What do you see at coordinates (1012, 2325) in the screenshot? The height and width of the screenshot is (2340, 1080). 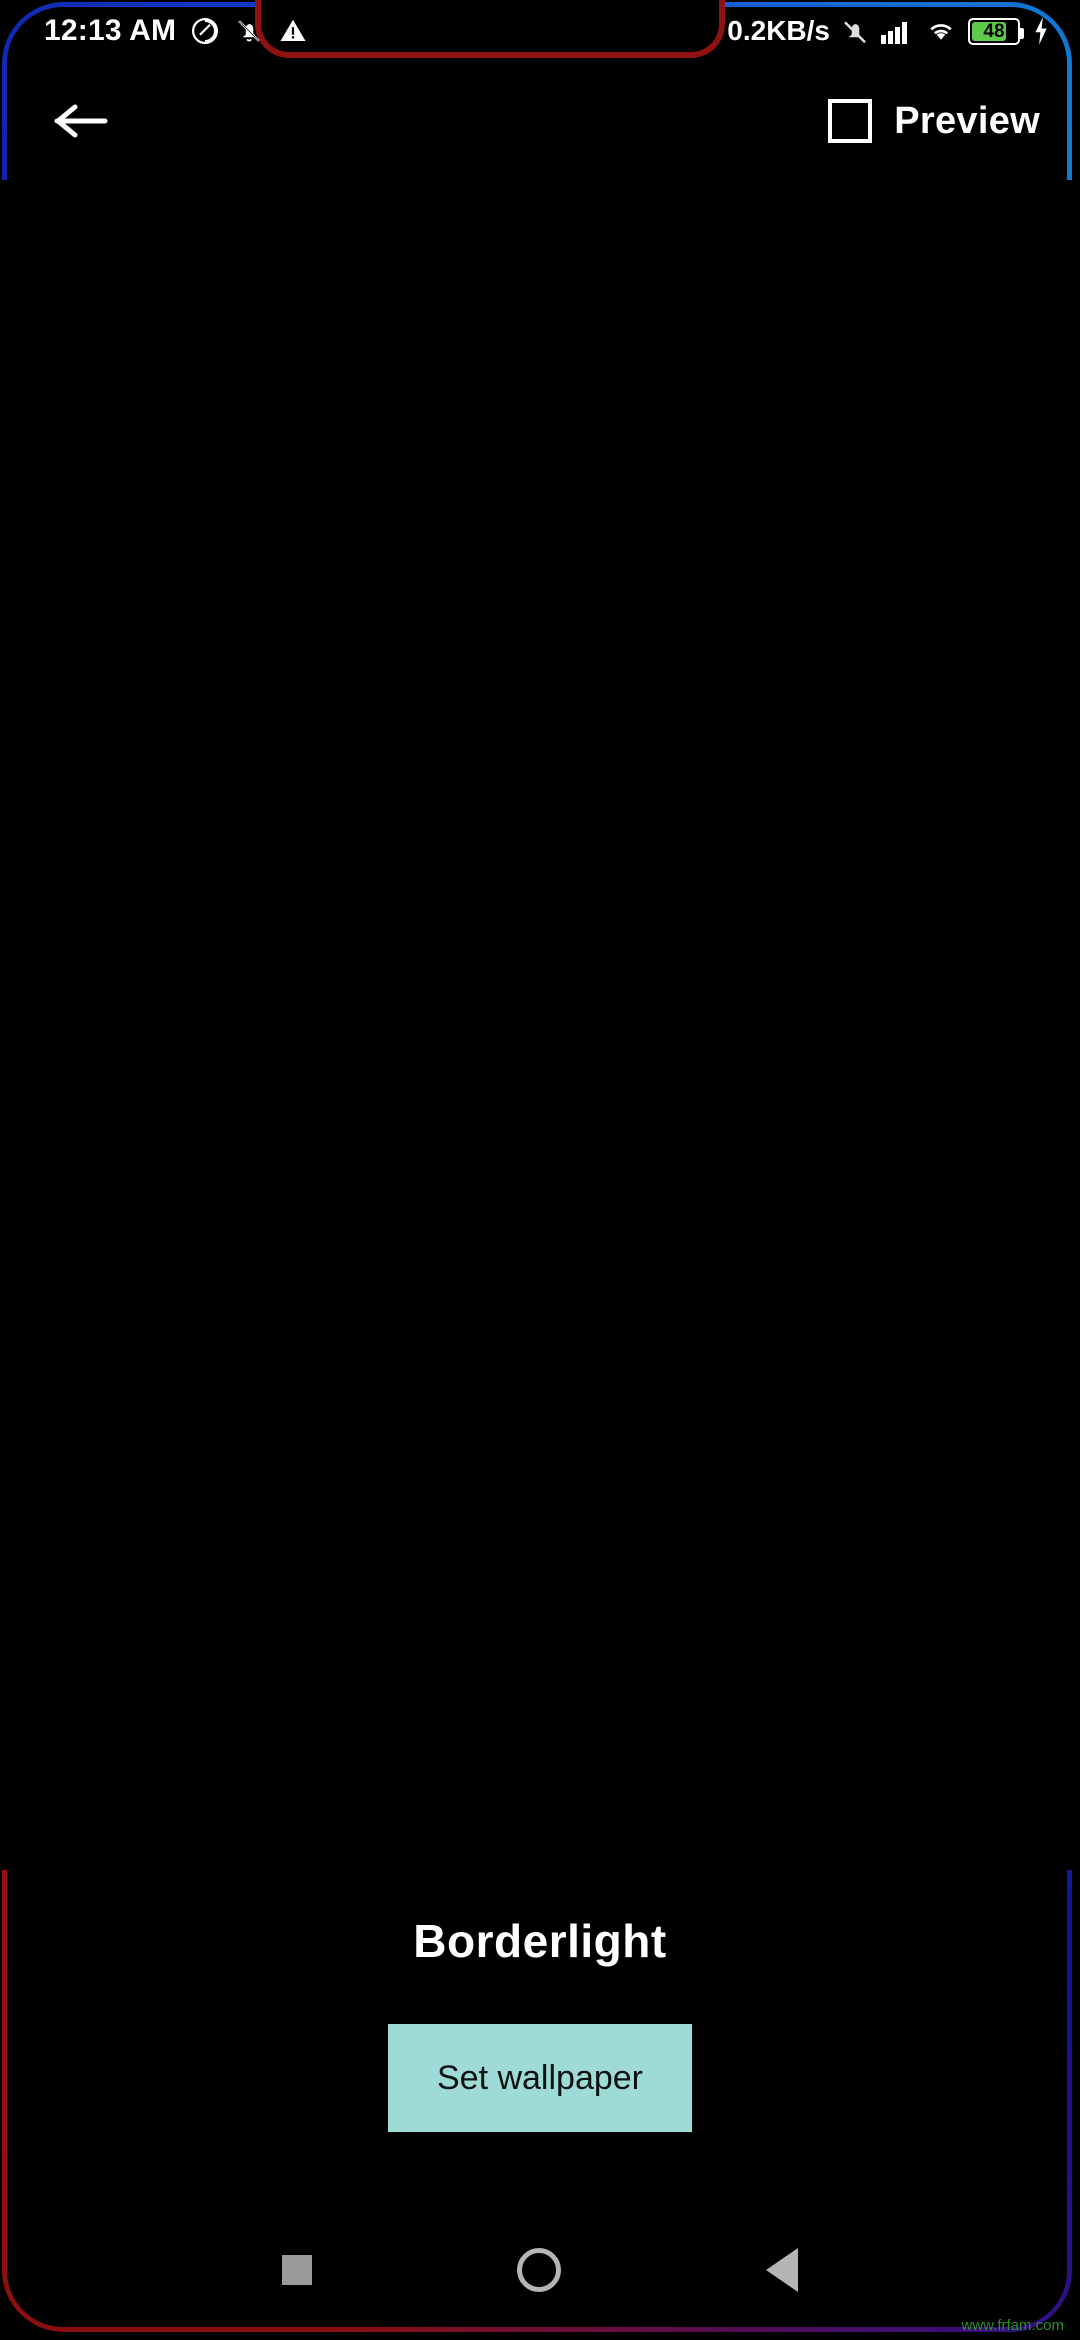 I see `watermark-text: www.frfam.com` at bounding box center [1012, 2325].